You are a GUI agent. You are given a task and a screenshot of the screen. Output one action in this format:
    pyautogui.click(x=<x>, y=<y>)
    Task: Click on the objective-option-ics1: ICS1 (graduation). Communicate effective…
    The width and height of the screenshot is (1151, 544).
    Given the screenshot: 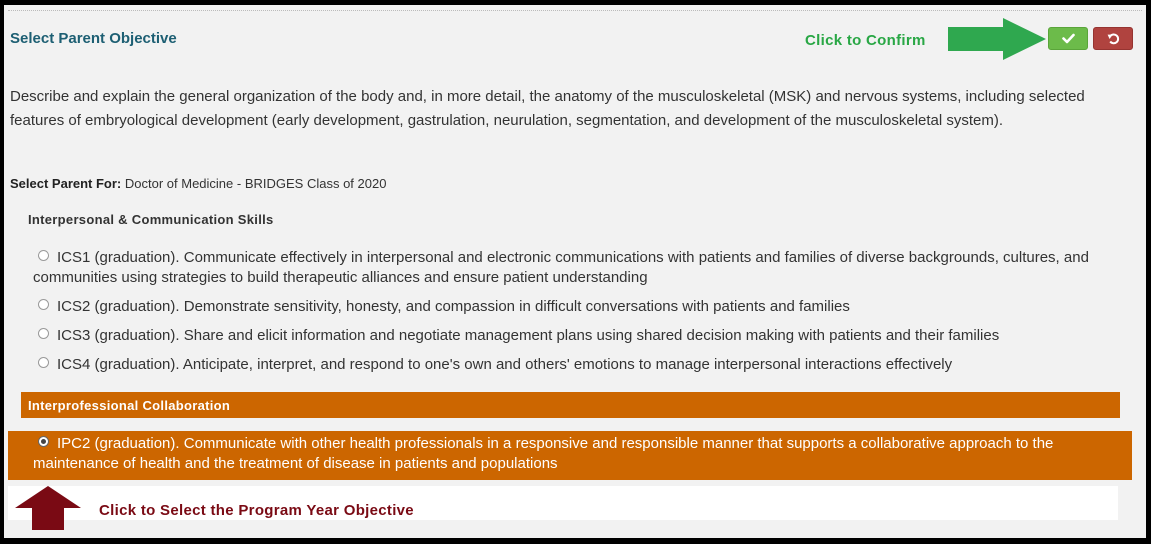 What is the action you would take?
    pyautogui.click(x=583, y=268)
    